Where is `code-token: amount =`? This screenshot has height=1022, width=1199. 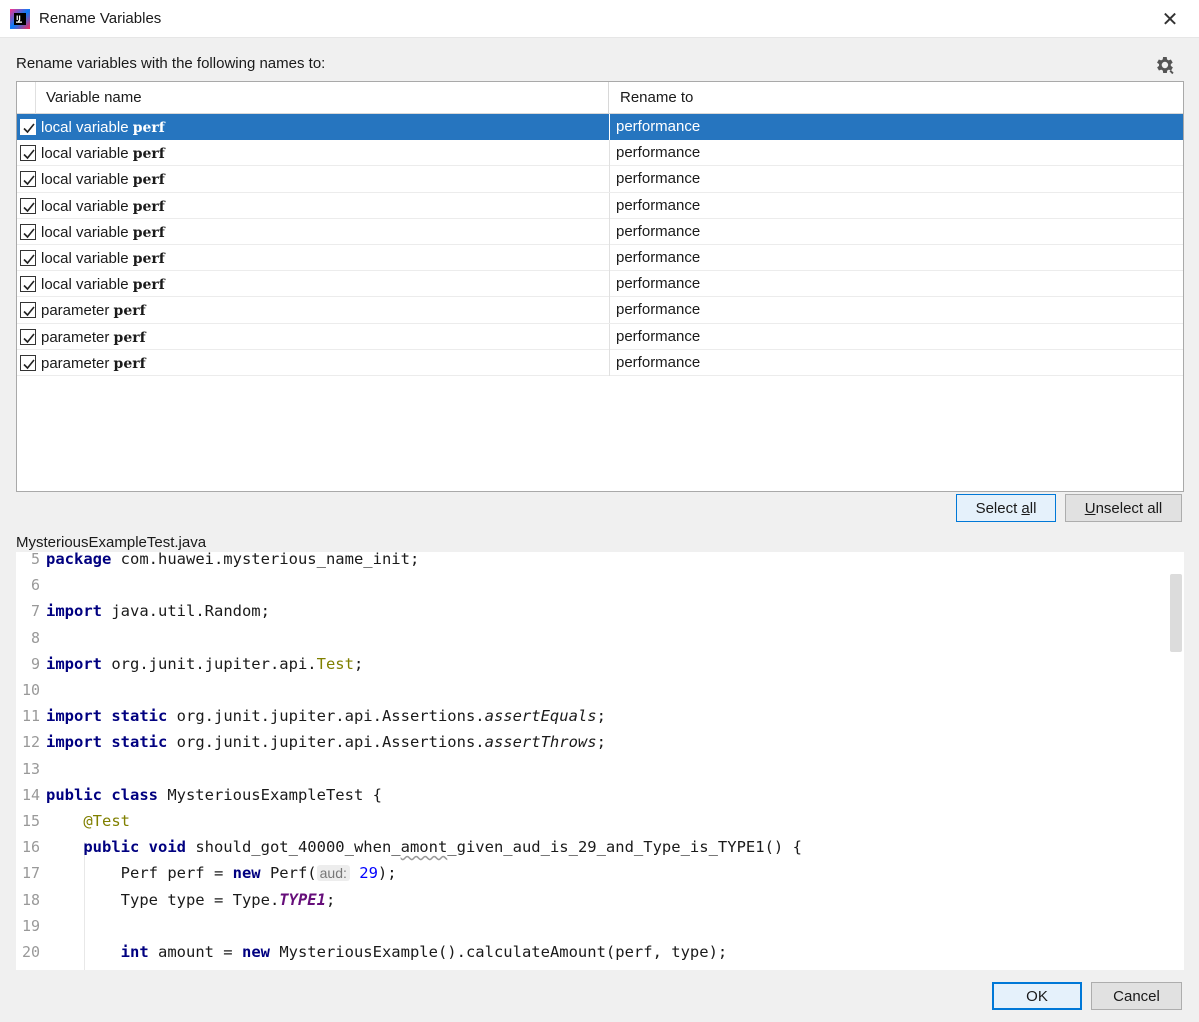
code-token: amount = is located at coordinates (195, 952).